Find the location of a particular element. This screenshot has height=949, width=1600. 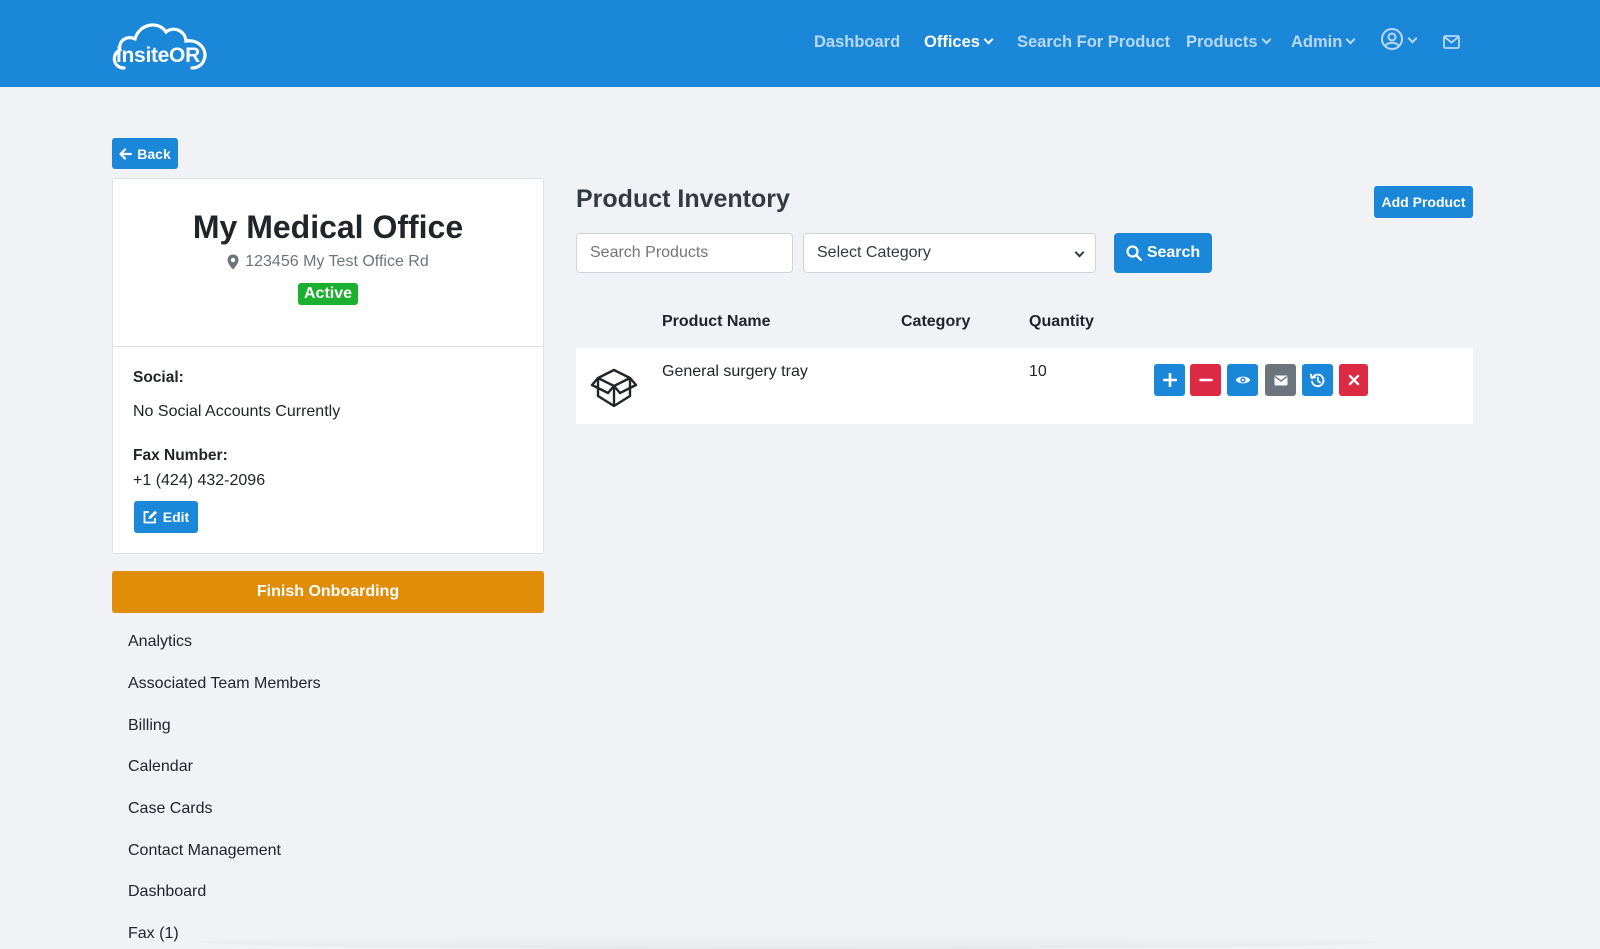

messages-button is located at coordinates (1451, 44).